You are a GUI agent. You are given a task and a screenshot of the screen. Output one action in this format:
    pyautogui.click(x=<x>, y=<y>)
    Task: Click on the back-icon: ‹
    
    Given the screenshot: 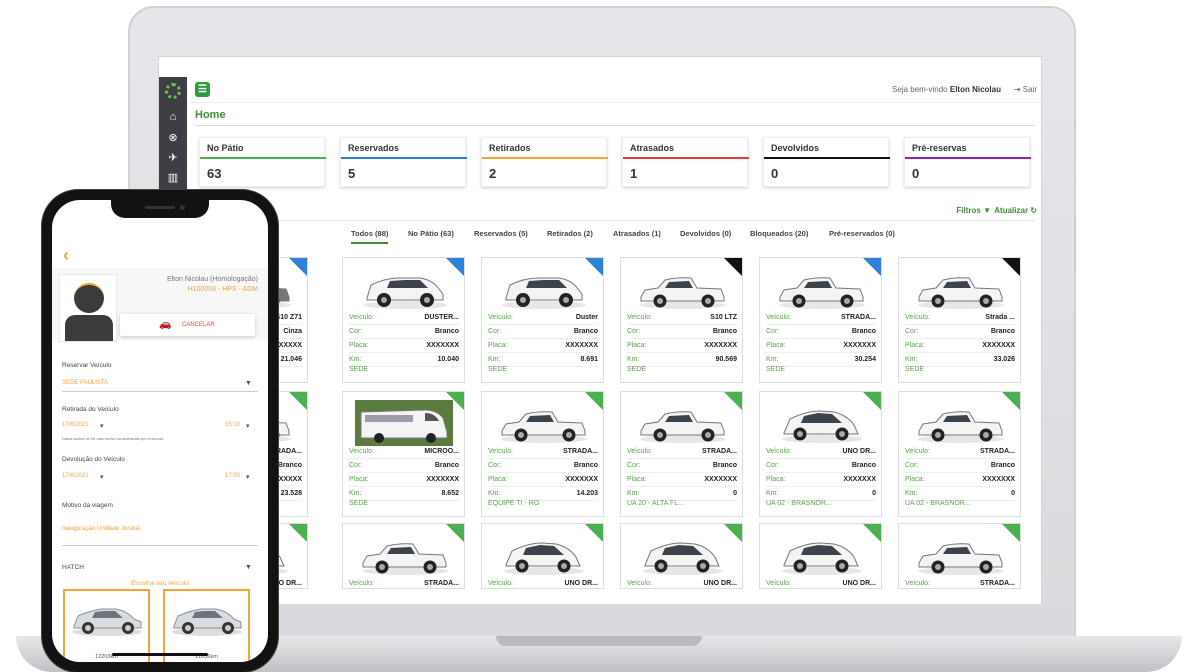 What is the action you would take?
    pyautogui.click(x=66, y=255)
    